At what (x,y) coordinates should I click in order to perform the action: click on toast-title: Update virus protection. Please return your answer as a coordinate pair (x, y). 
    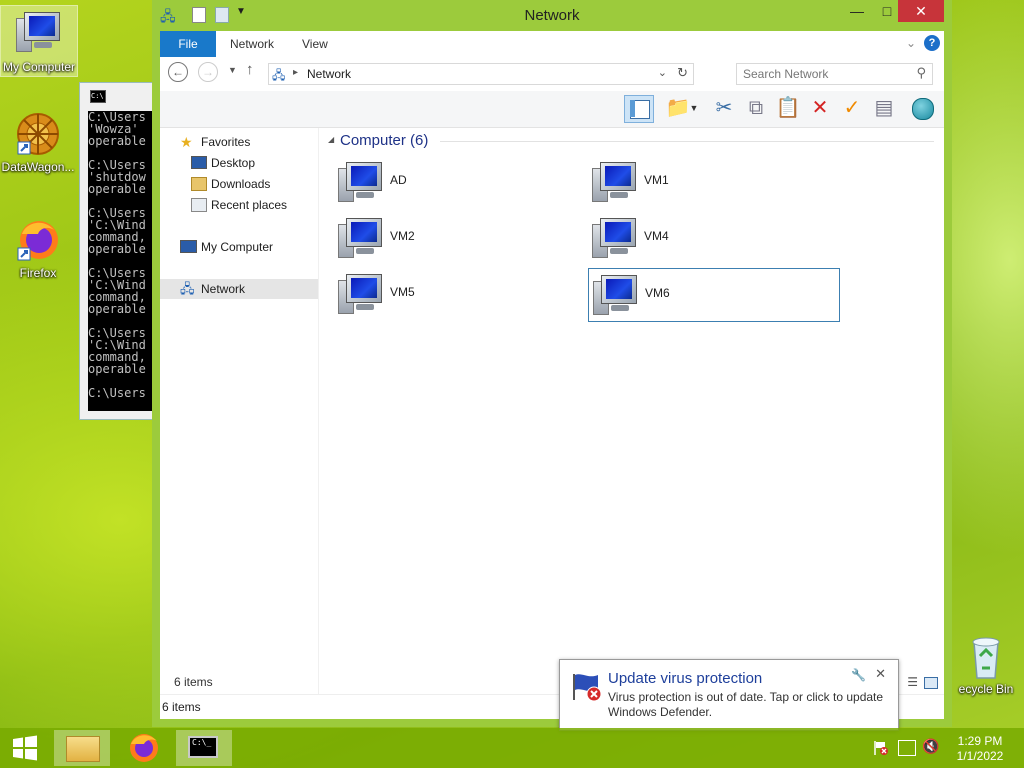
    Looking at the image, I should click on (685, 678).